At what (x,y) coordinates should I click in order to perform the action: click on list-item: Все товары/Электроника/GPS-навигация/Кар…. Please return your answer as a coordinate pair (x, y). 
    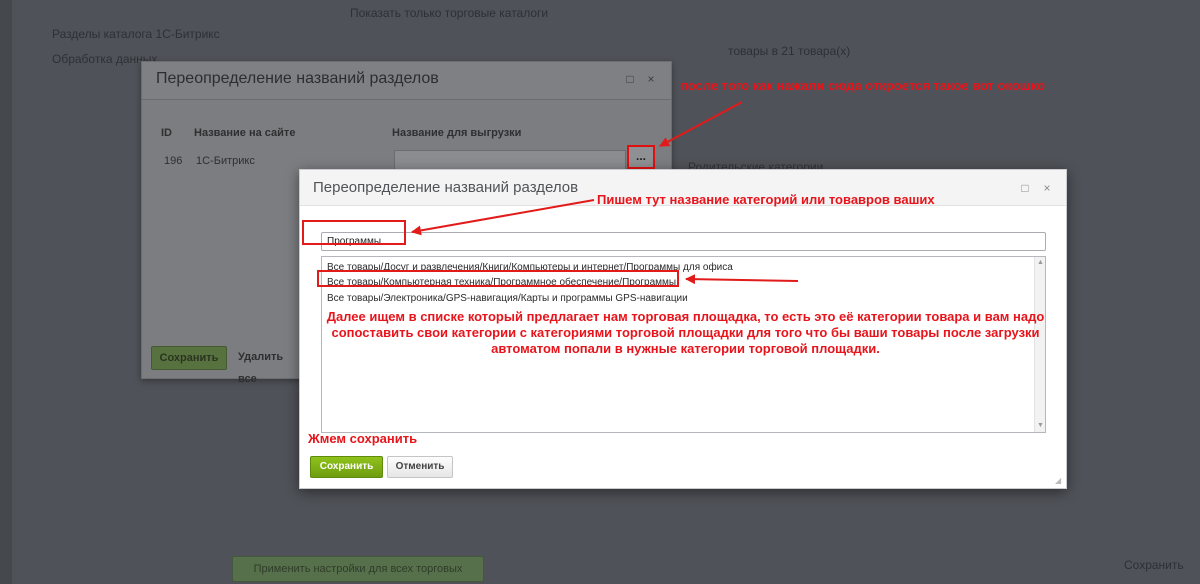
    Looking at the image, I should click on (507, 298).